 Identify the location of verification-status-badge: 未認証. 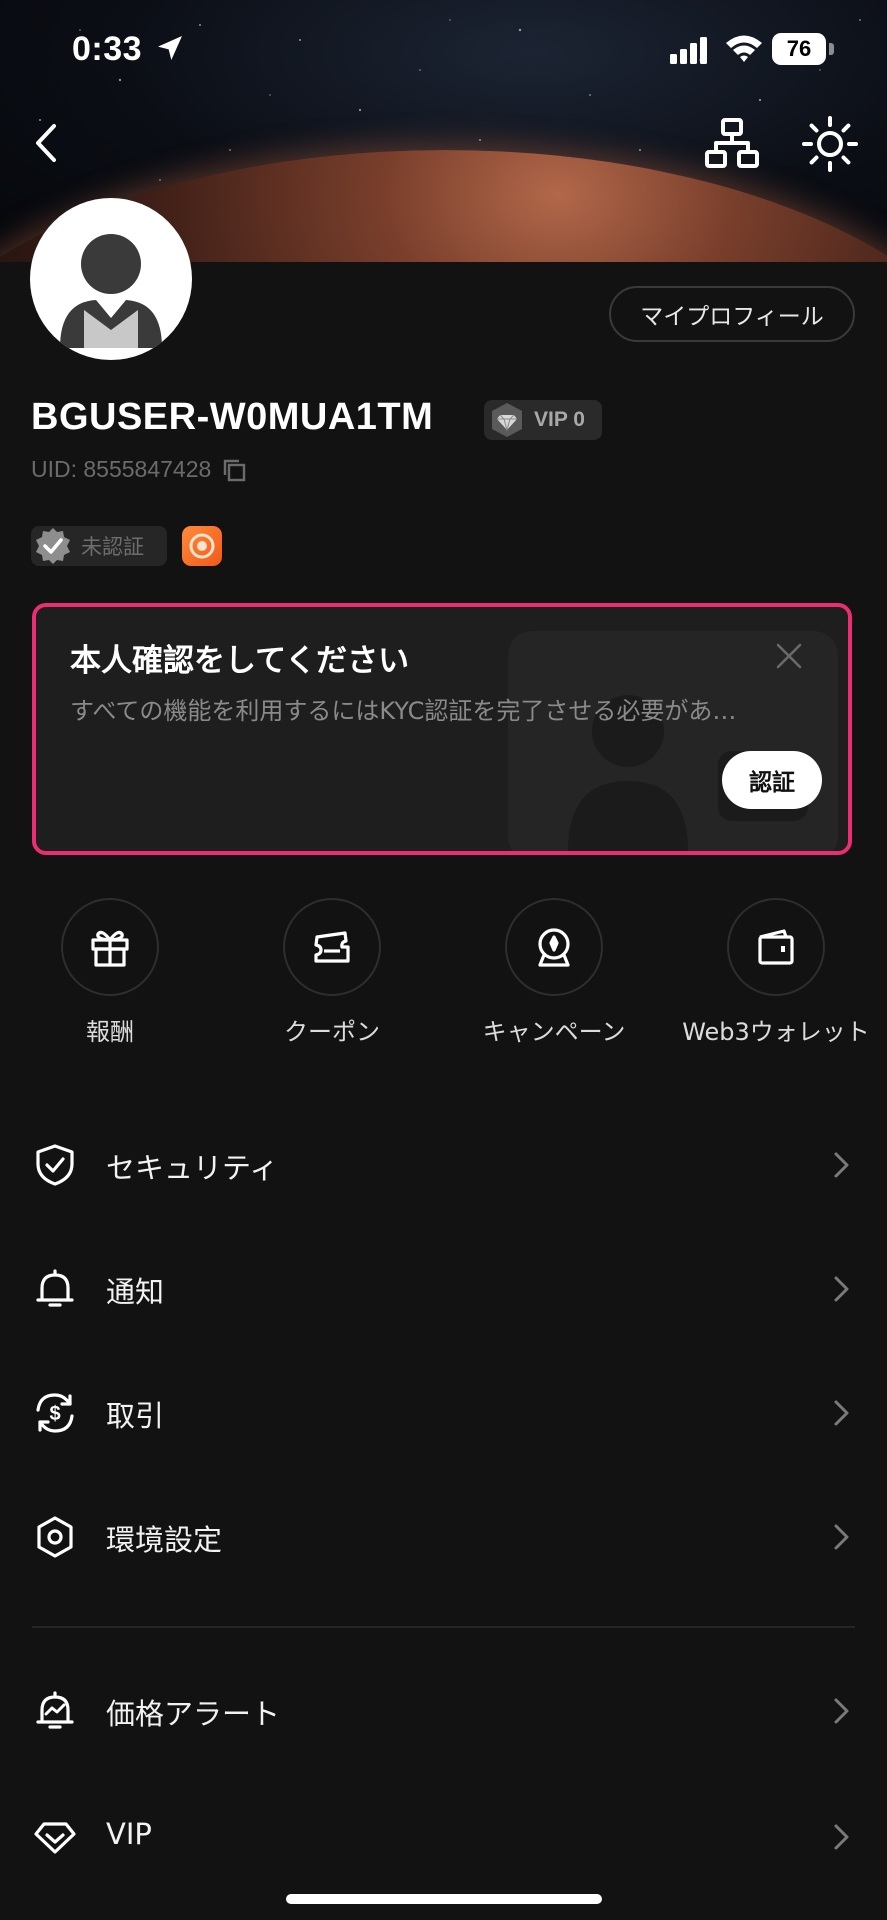
(99, 546).